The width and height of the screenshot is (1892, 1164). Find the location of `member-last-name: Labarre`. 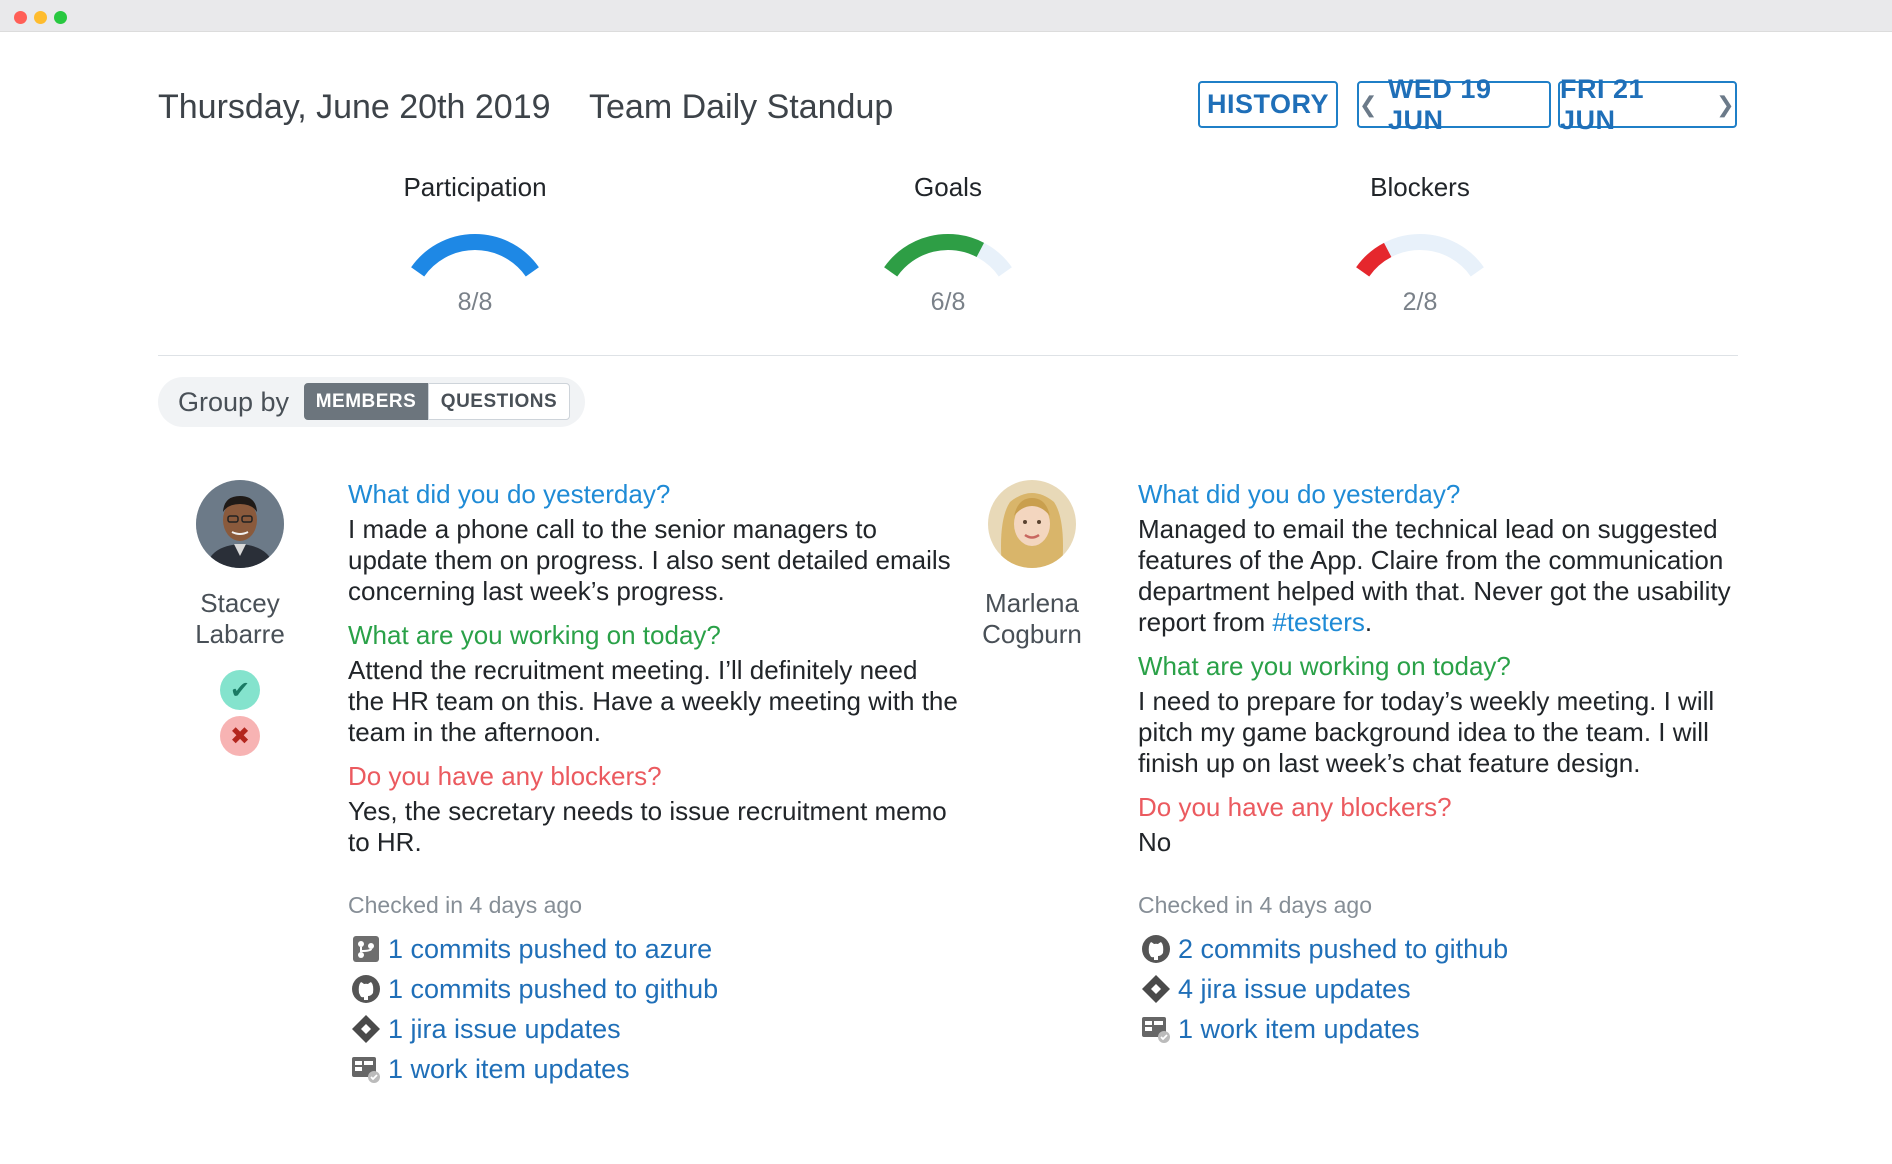

member-last-name: Labarre is located at coordinates (240, 634).